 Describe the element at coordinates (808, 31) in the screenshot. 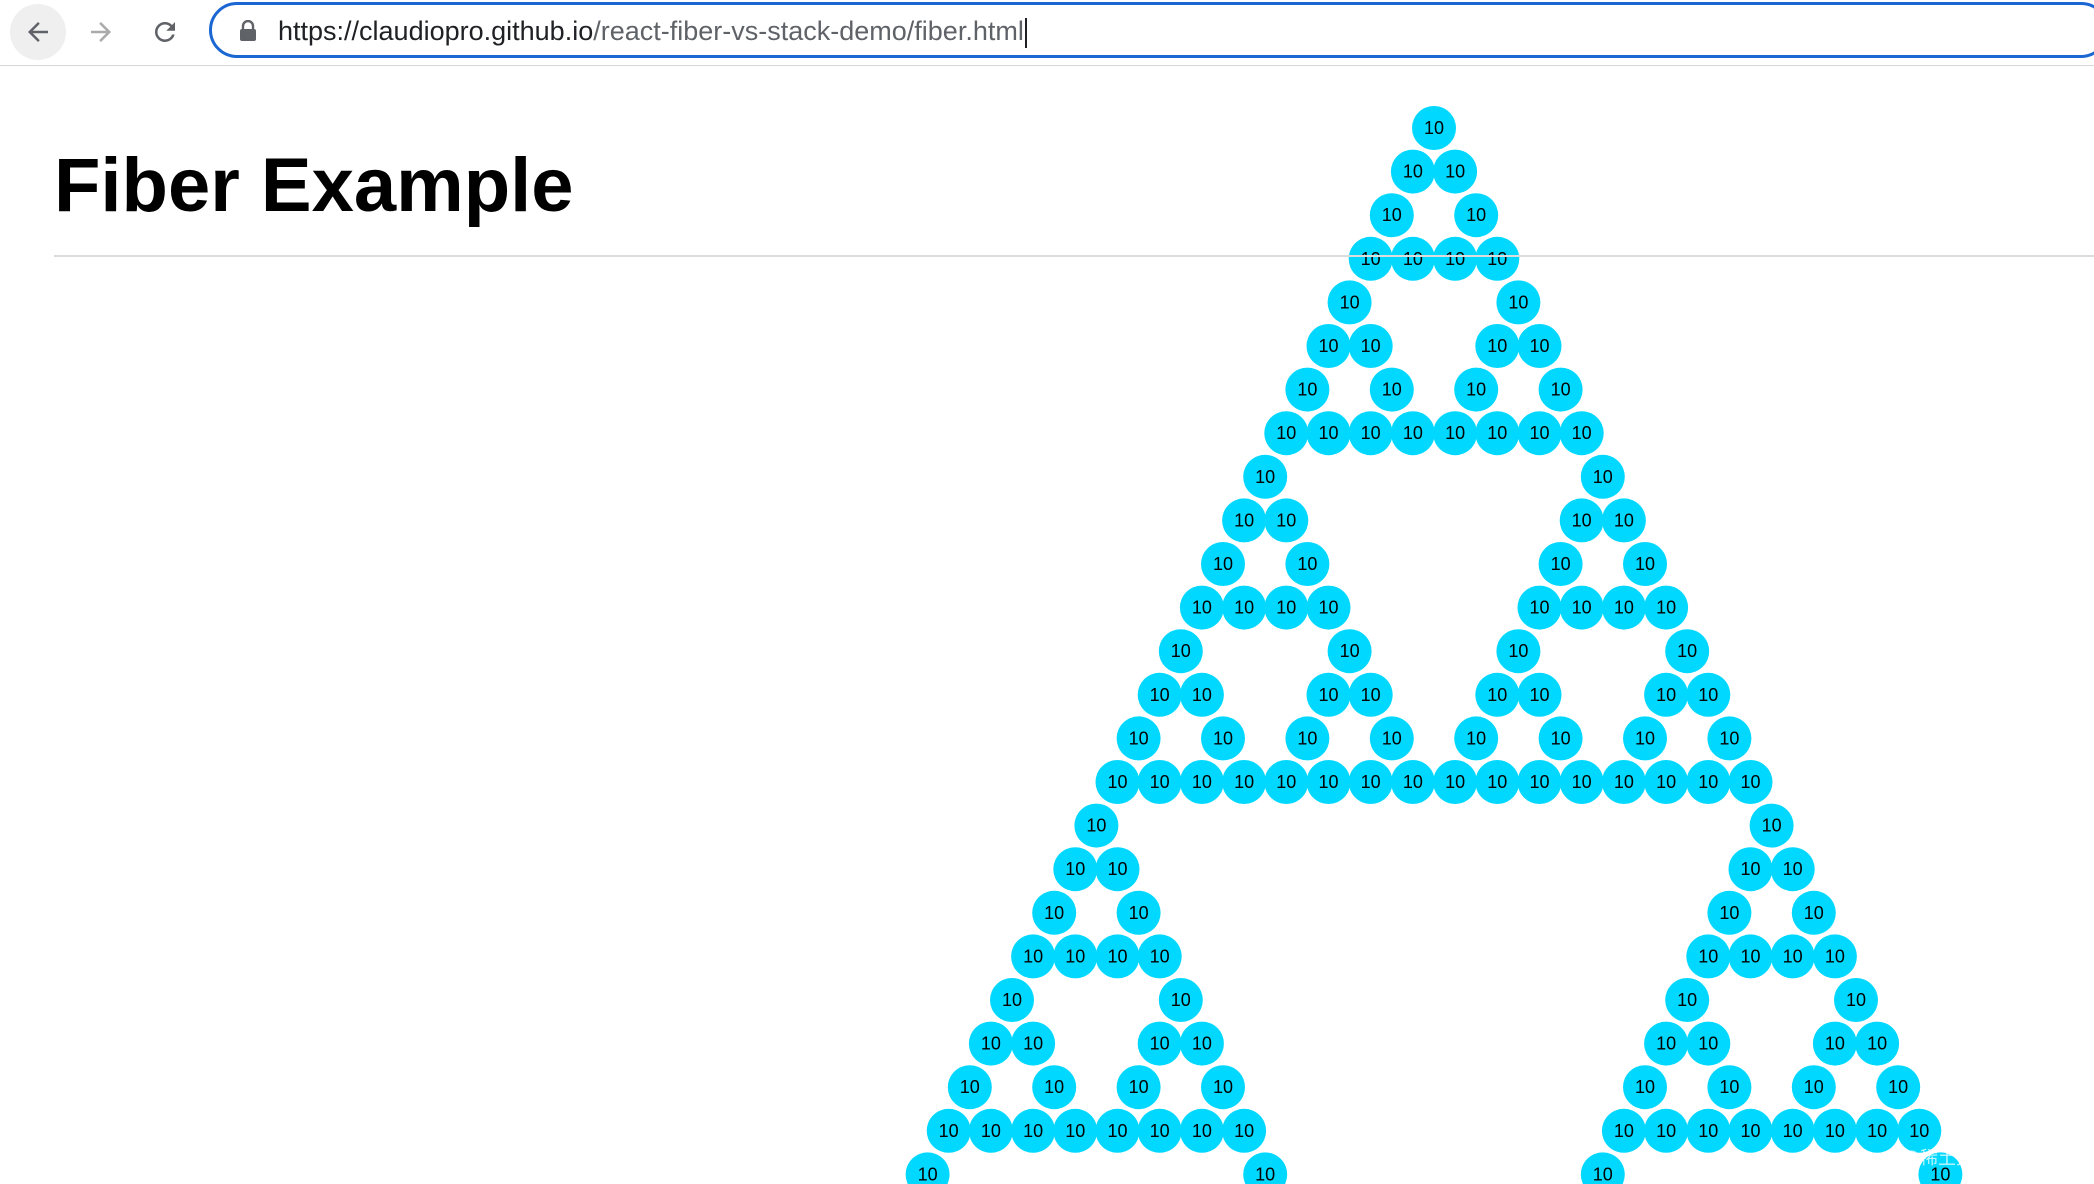

I see `url-path: /react-fiber-vs-stack-demo/fiber.html` at that location.